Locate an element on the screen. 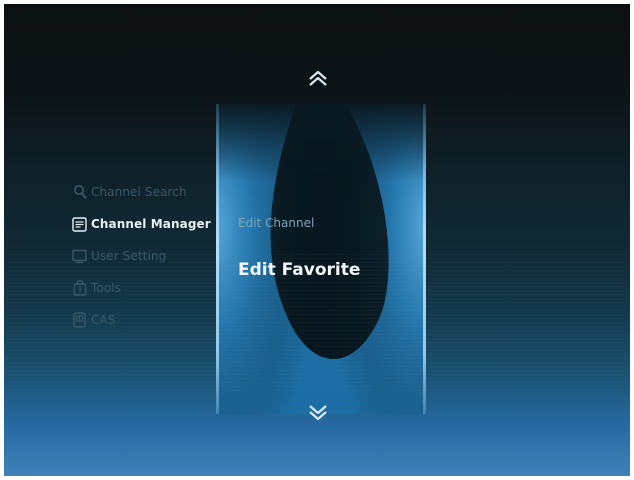 The width and height of the screenshot is (634, 480). menu-item-label: Channel Manager is located at coordinates (151, 224).